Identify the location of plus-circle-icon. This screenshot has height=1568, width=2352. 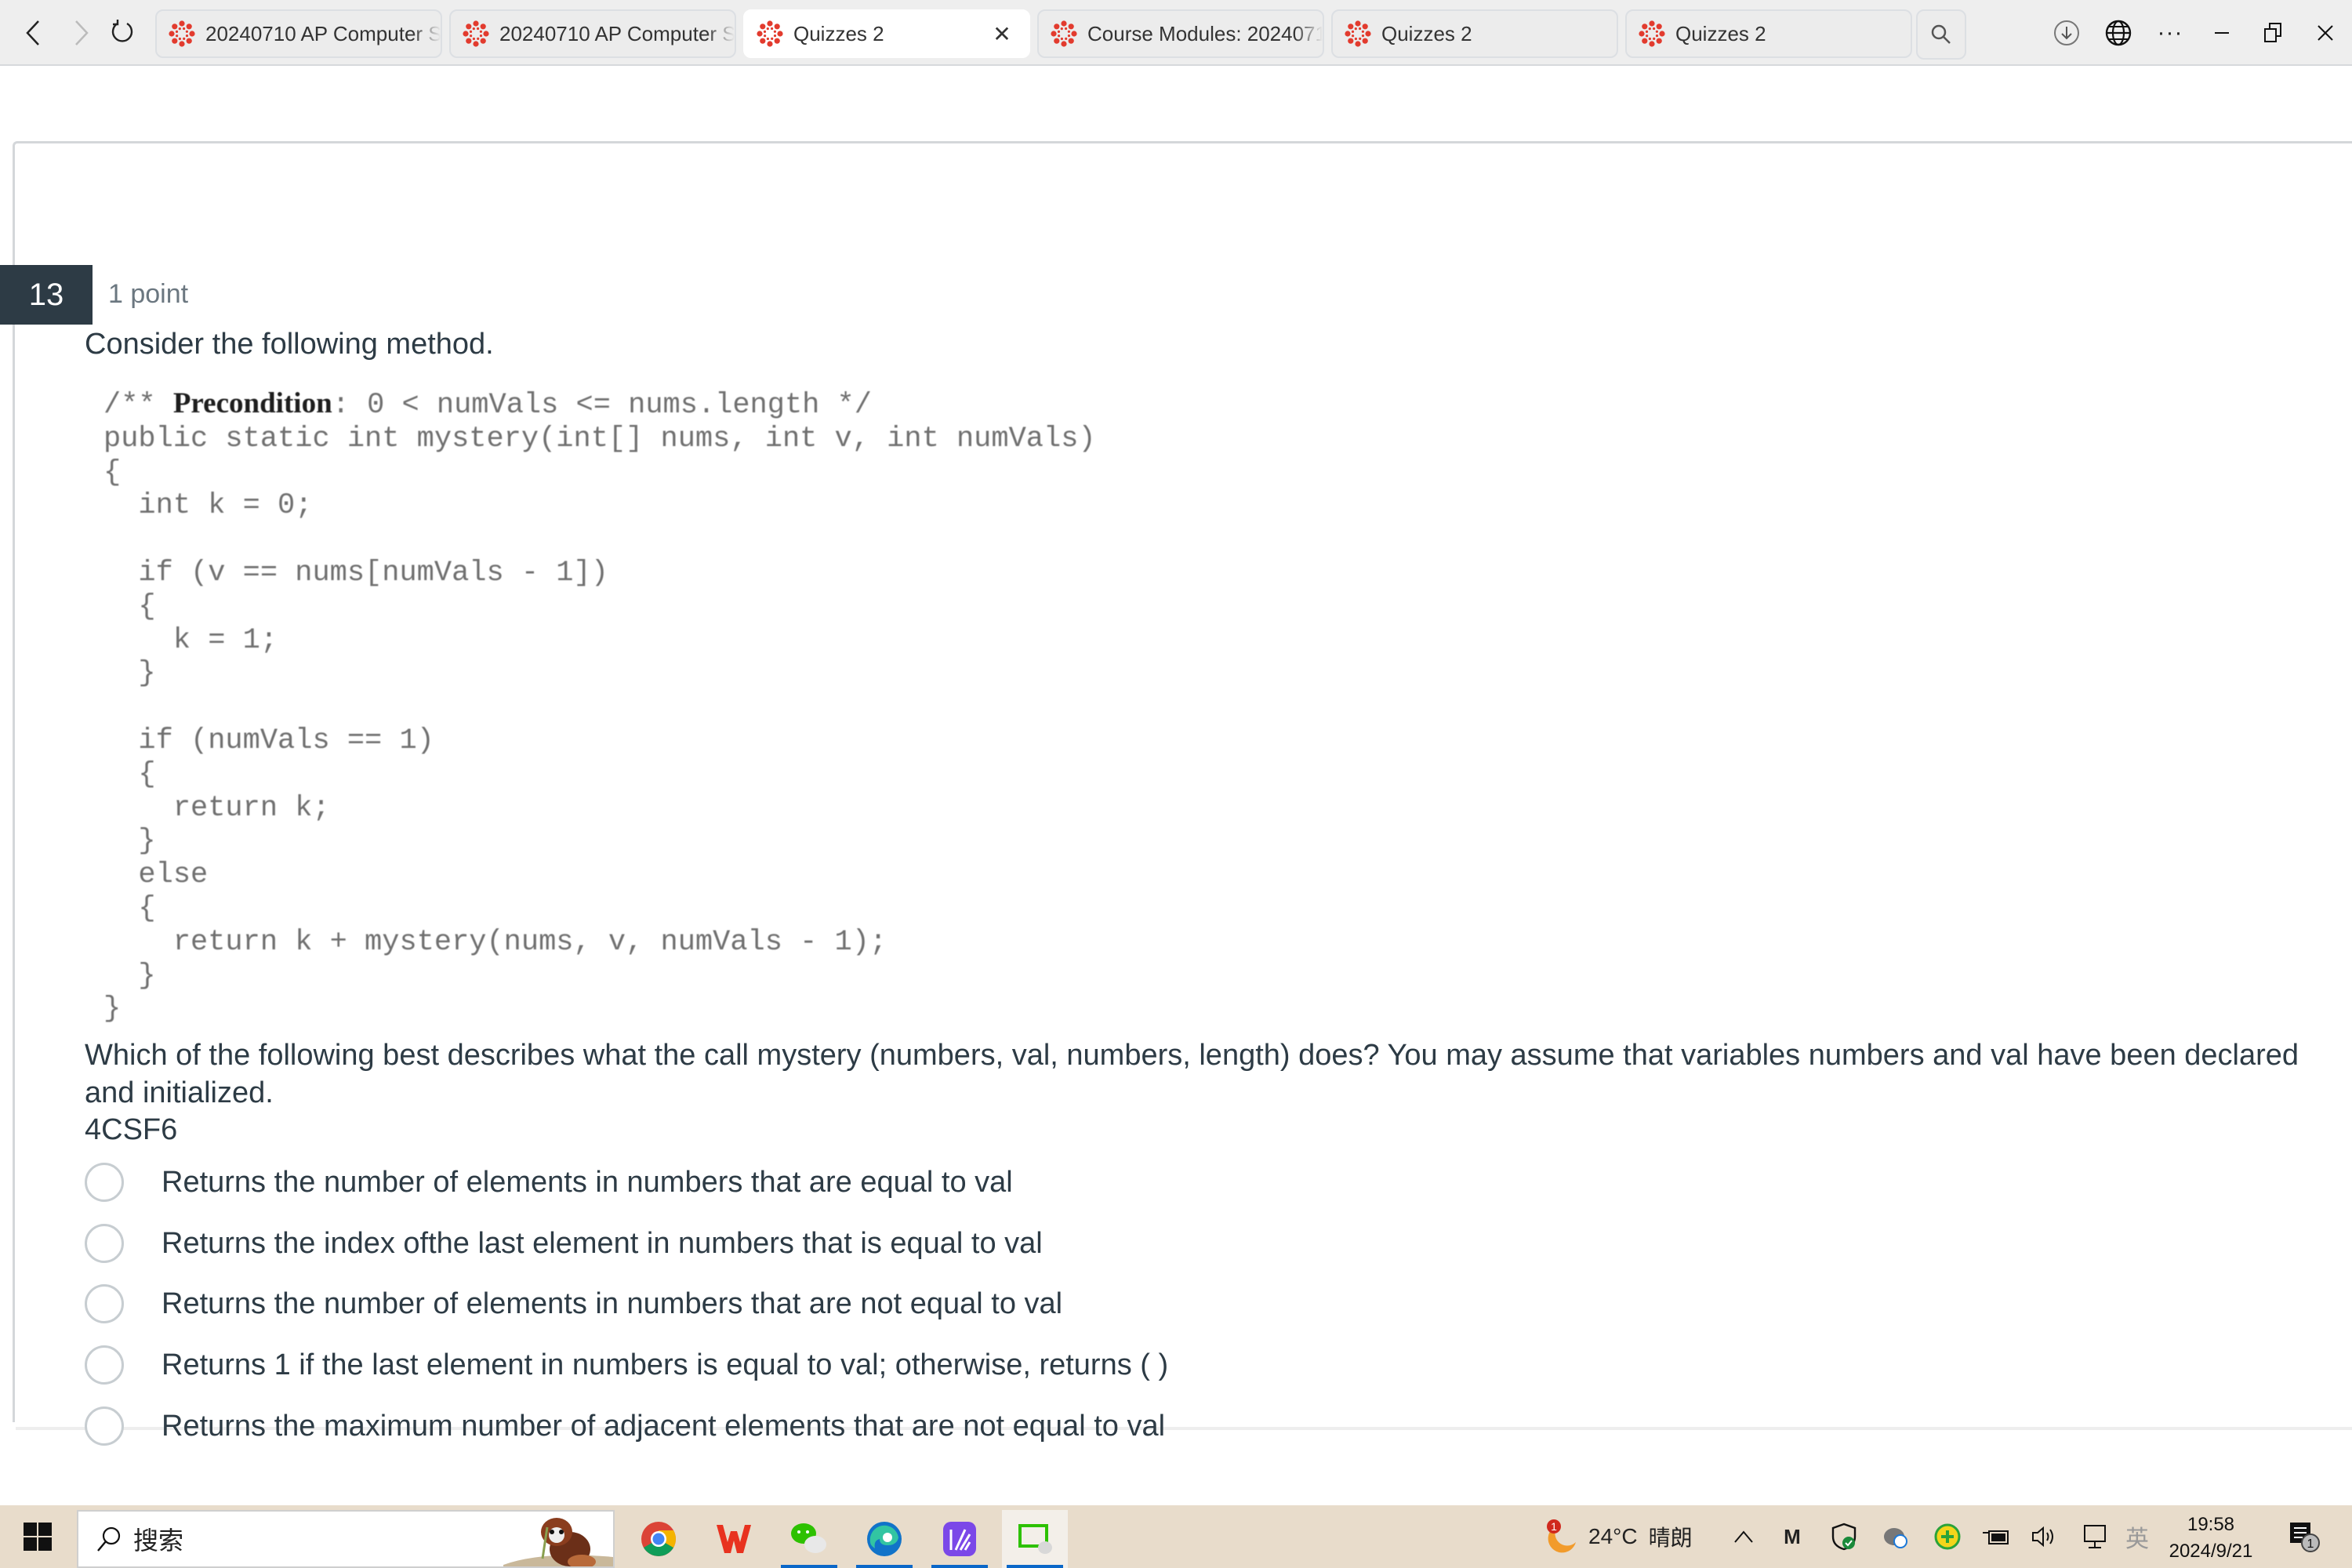
(1948, 1536).